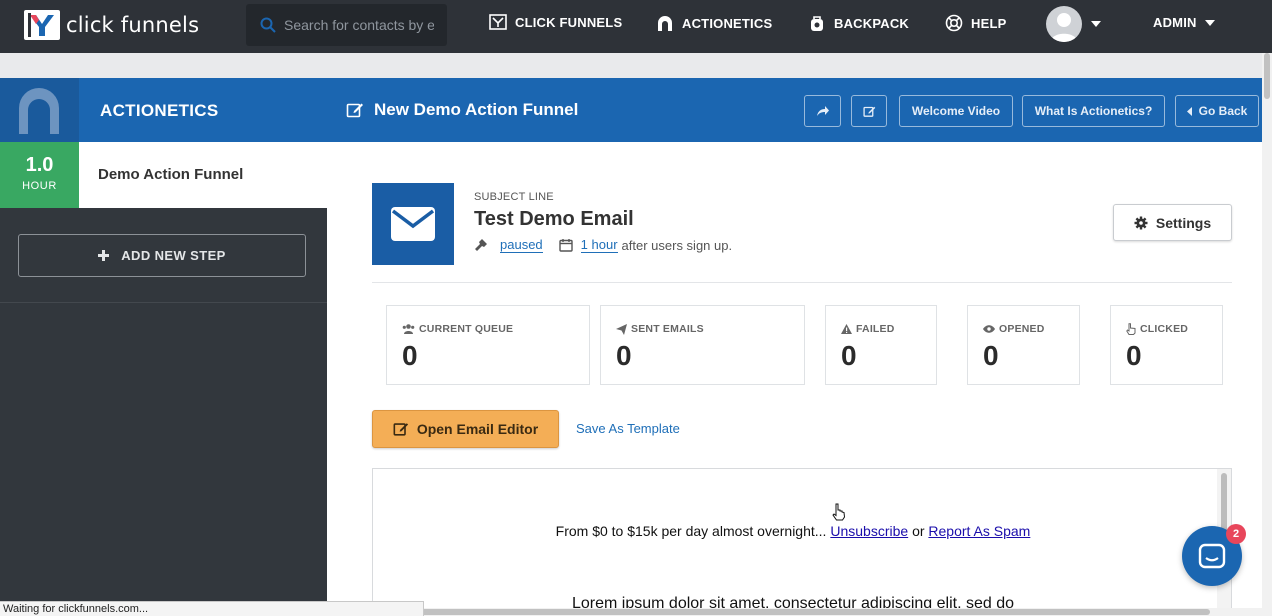  I want to click on nav-backpack: BACKPACK, so click(858, 23).